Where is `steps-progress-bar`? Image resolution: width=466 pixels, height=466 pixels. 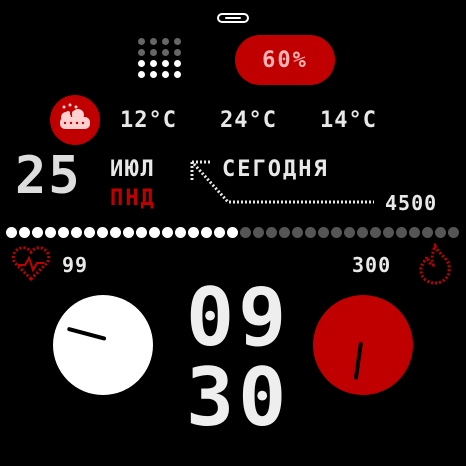 steps-progress-bar is located at coordinates (234, 233).